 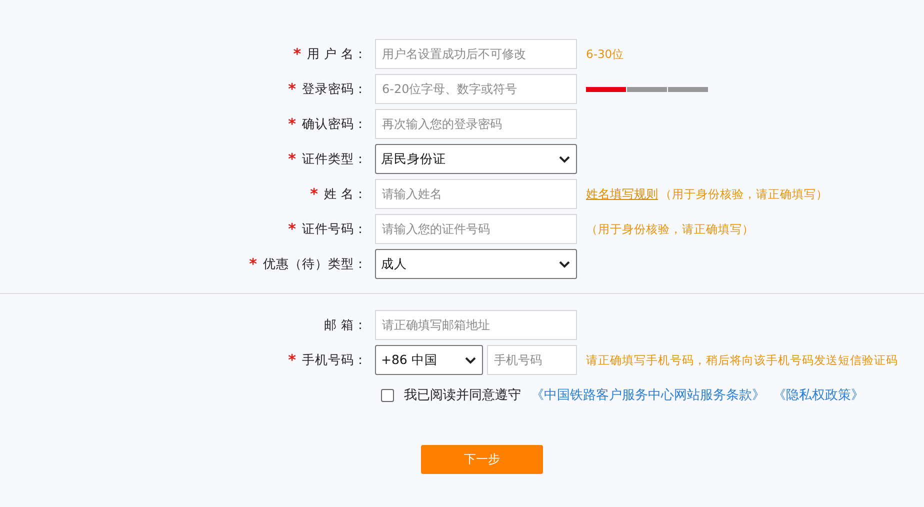 I want to click on next-step-button: 下一步, so click(x=482, y=459).